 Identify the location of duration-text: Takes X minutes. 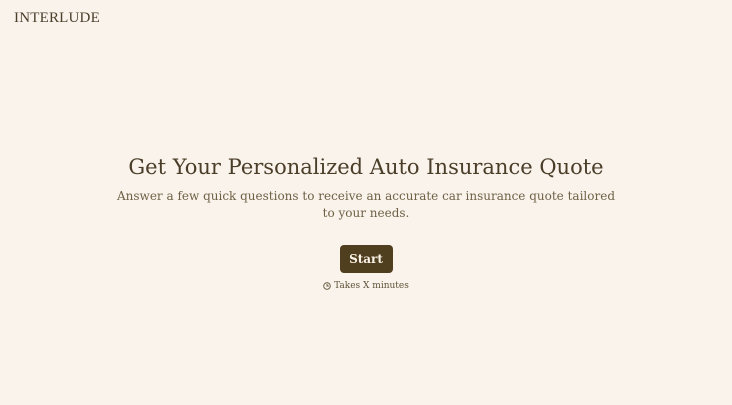
(371, 286).